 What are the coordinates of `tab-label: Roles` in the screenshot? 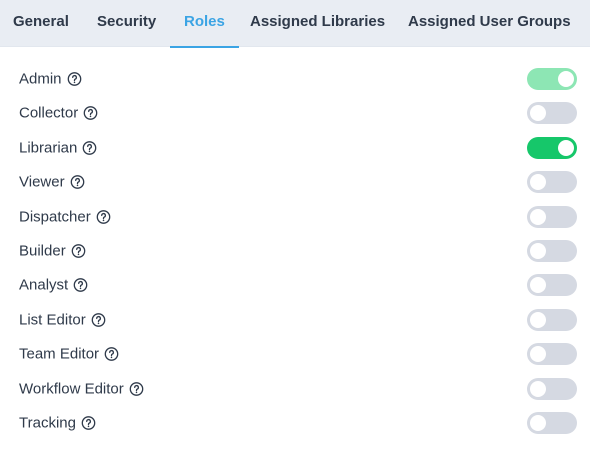 It's located at (204, 21).